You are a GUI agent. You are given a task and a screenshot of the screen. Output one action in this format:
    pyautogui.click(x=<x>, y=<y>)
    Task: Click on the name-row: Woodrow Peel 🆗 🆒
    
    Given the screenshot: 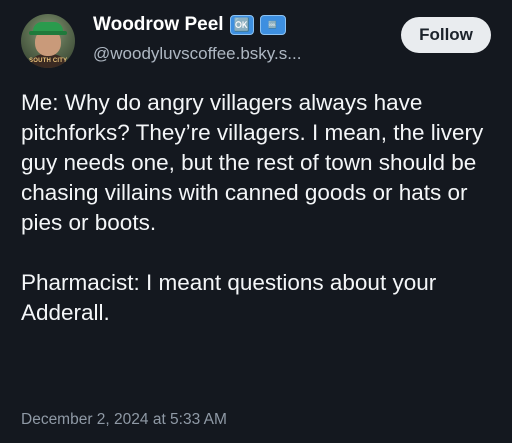 What is the action you would take?
    pyautogui.click(x=189, y=25)
    